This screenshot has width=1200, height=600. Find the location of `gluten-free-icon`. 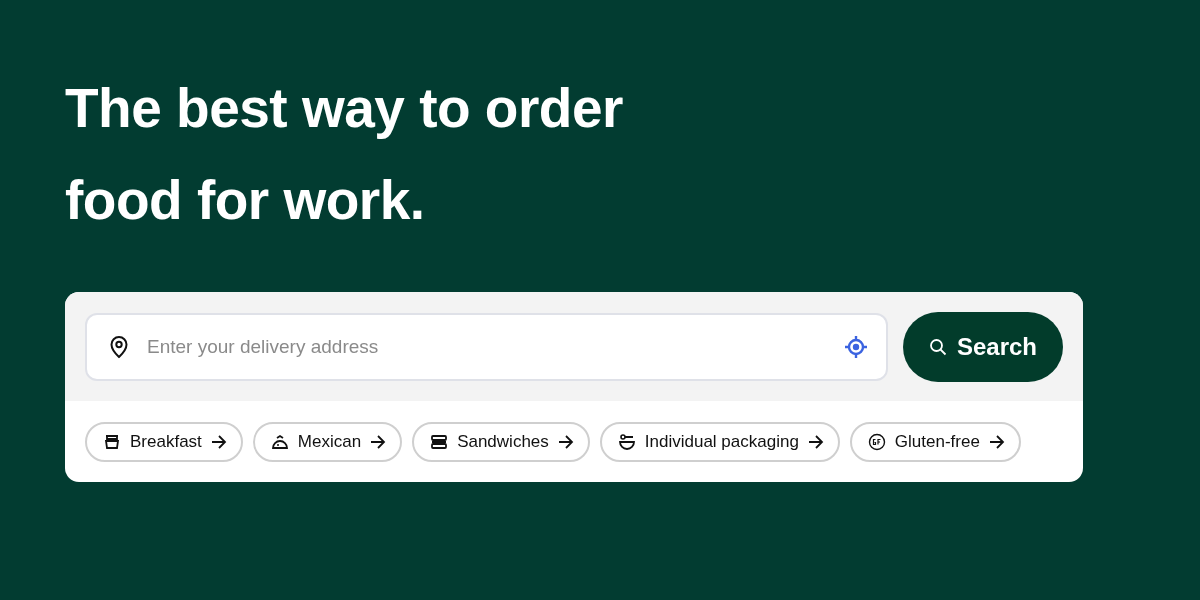

gluten-free-icon is located at coordinates (876, 442).